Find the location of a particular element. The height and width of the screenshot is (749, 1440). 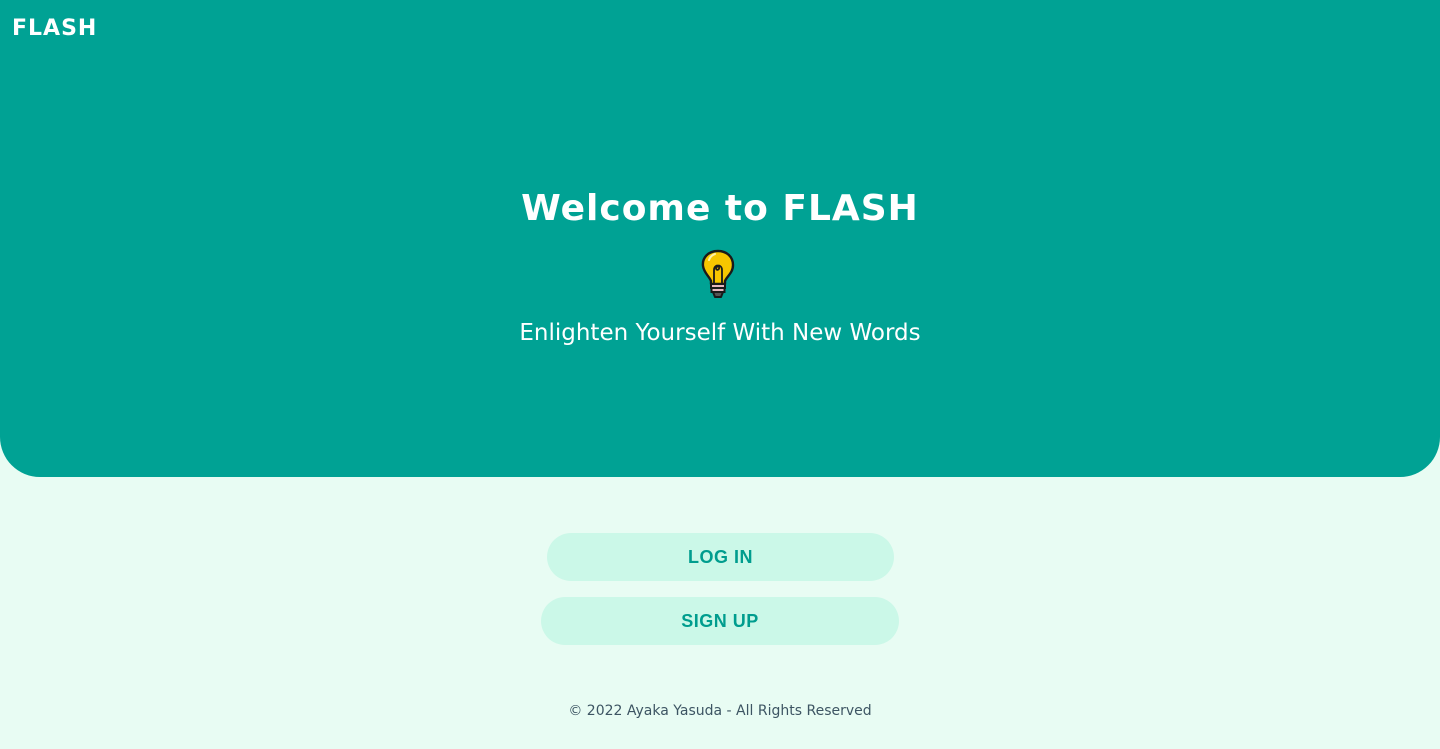

page-title: Welcome to FLASH is located at coordinates (720, 208).